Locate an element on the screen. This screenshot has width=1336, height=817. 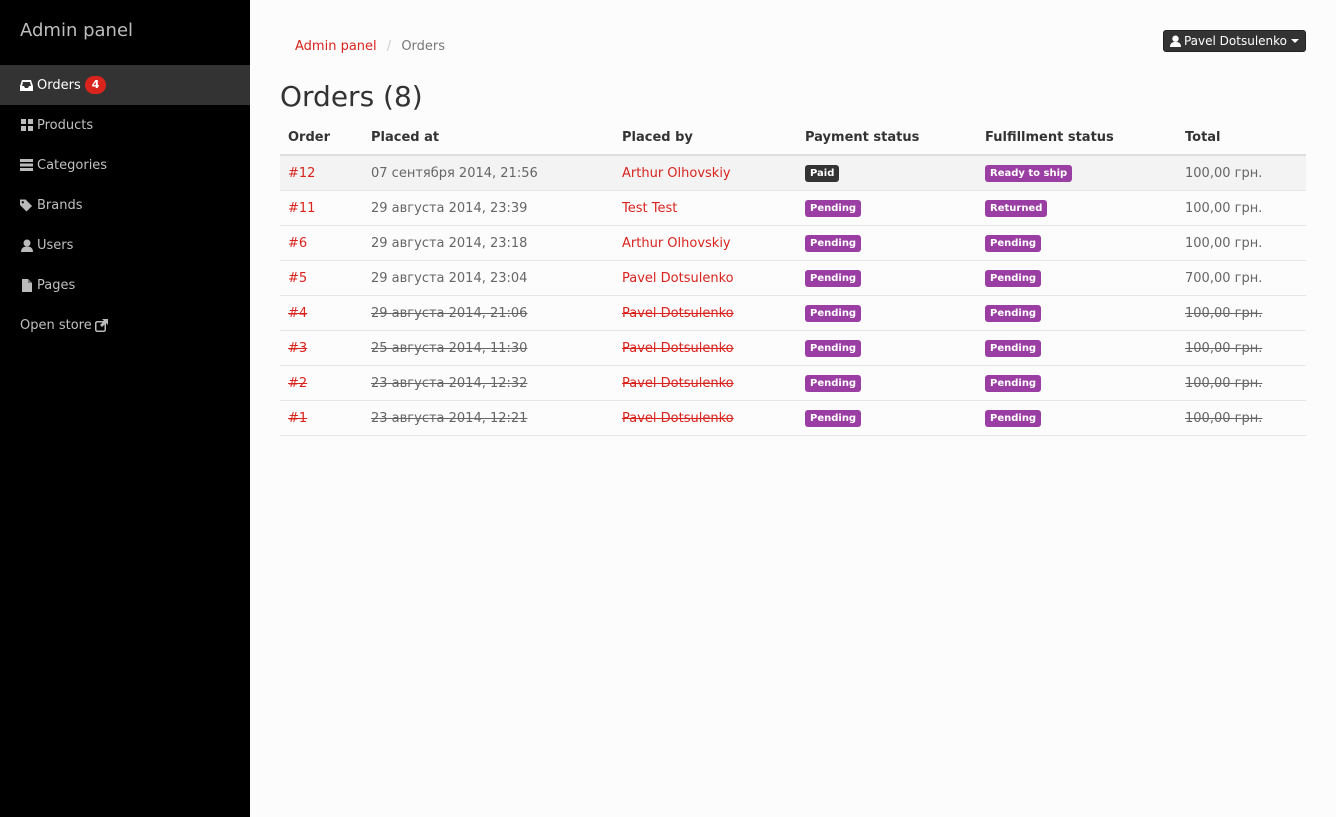
payment-status-badge: Paid is located at coordinates (822, 173).